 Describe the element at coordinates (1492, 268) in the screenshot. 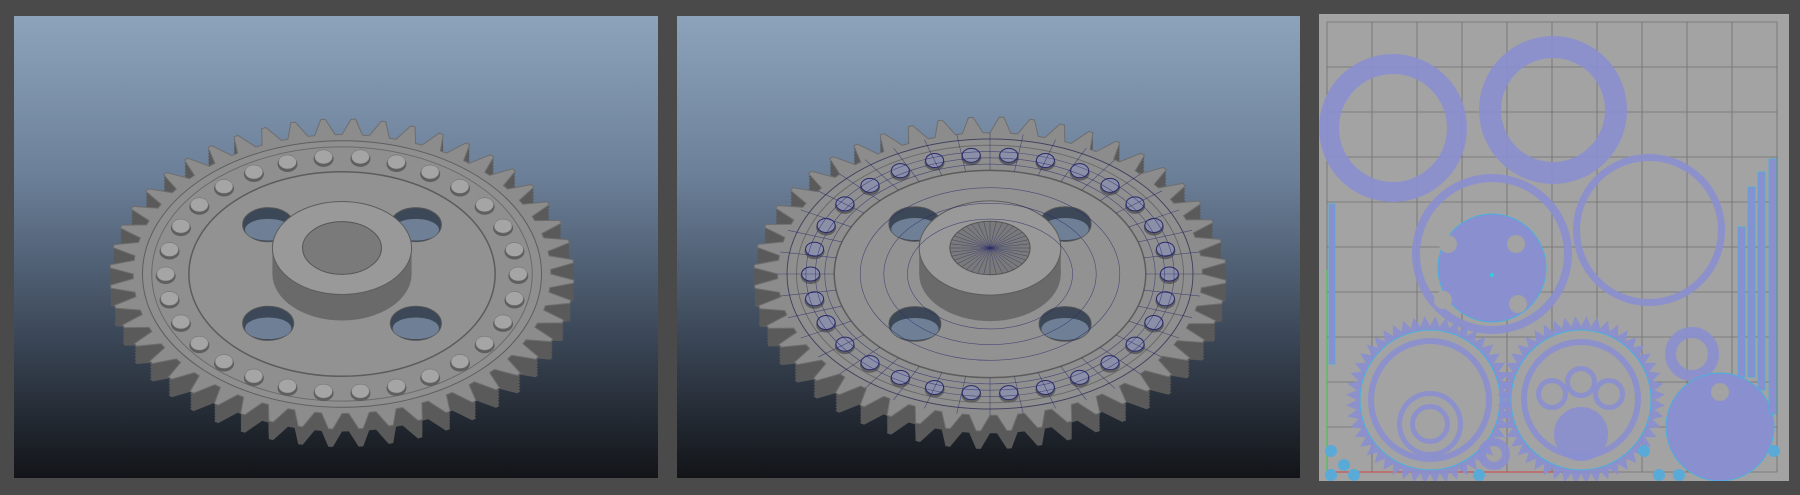

I see `uv-disc-shell` at that location.